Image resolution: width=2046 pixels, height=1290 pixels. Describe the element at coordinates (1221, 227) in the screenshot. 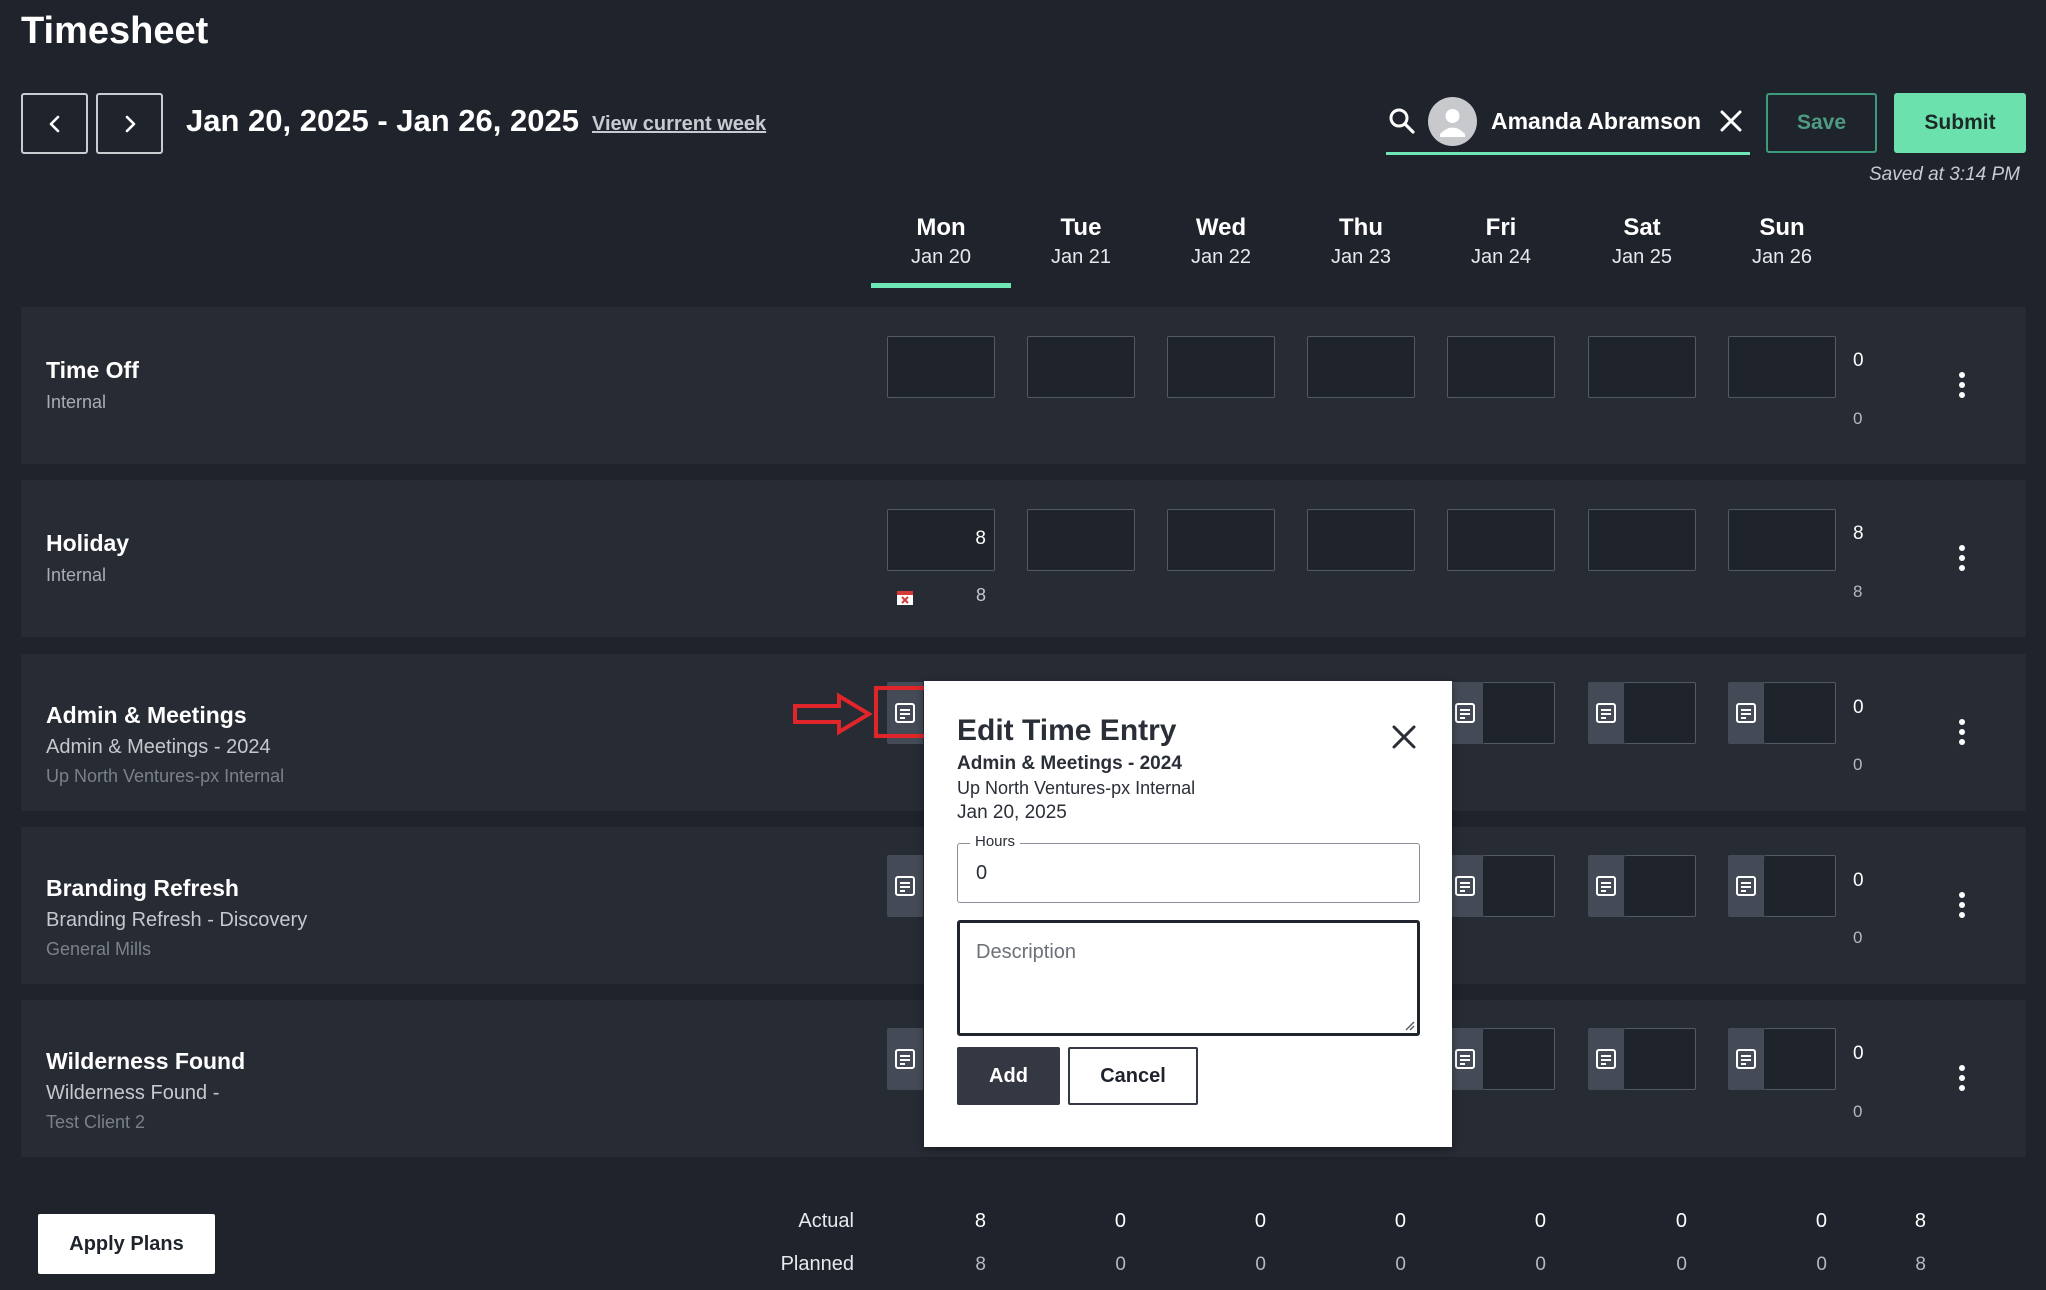

I see `day-name: Wed` at that location.